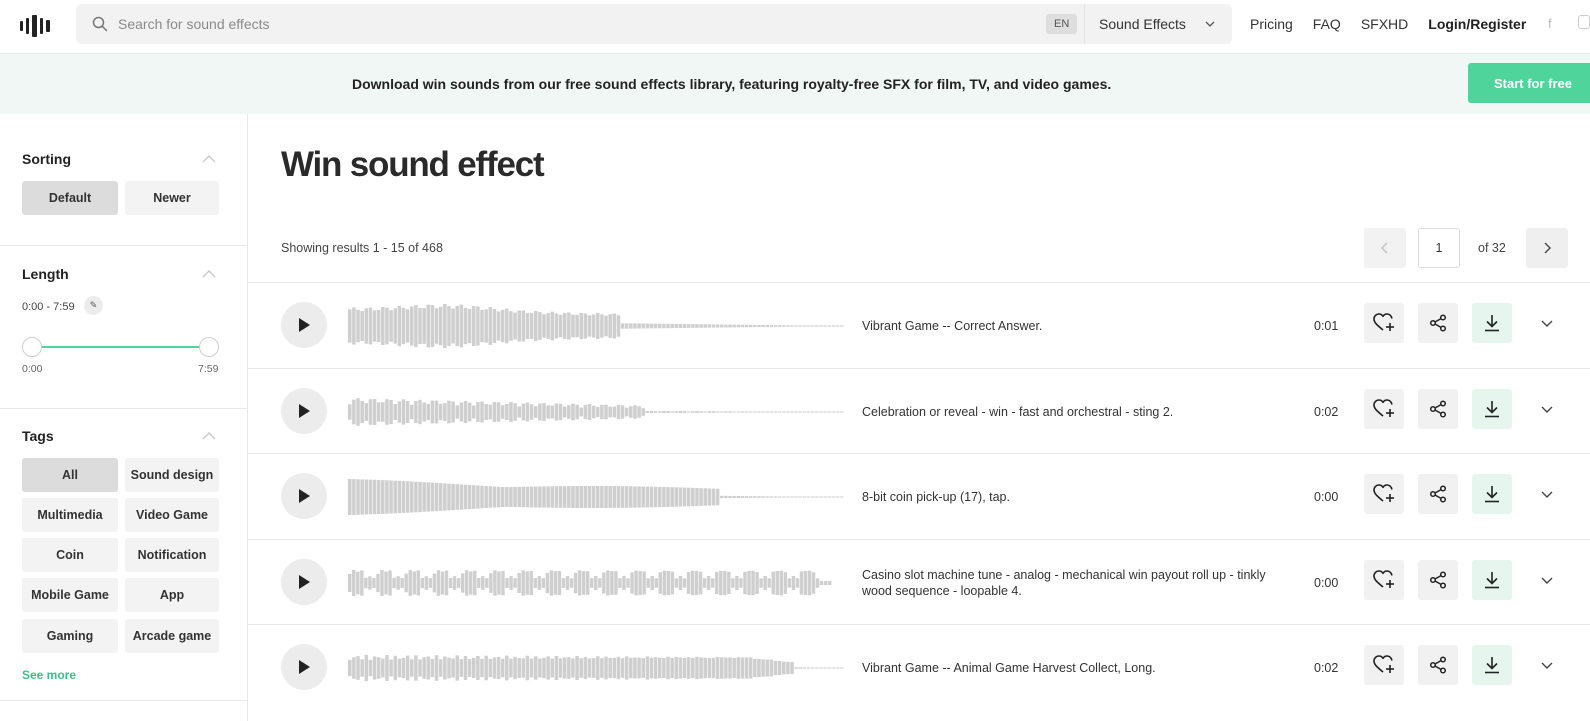 The height and width of the screenshot is (721, 1590). Describe the element at coordinates (36, 26) in the screenshot. I see `logo-icon` at that location.